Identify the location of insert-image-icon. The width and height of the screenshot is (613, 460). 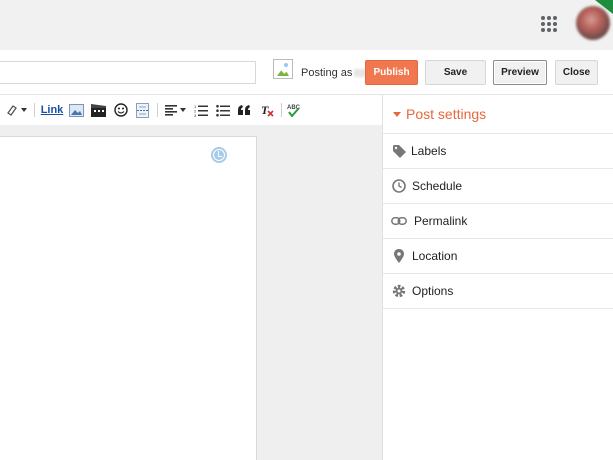
(76, 110).